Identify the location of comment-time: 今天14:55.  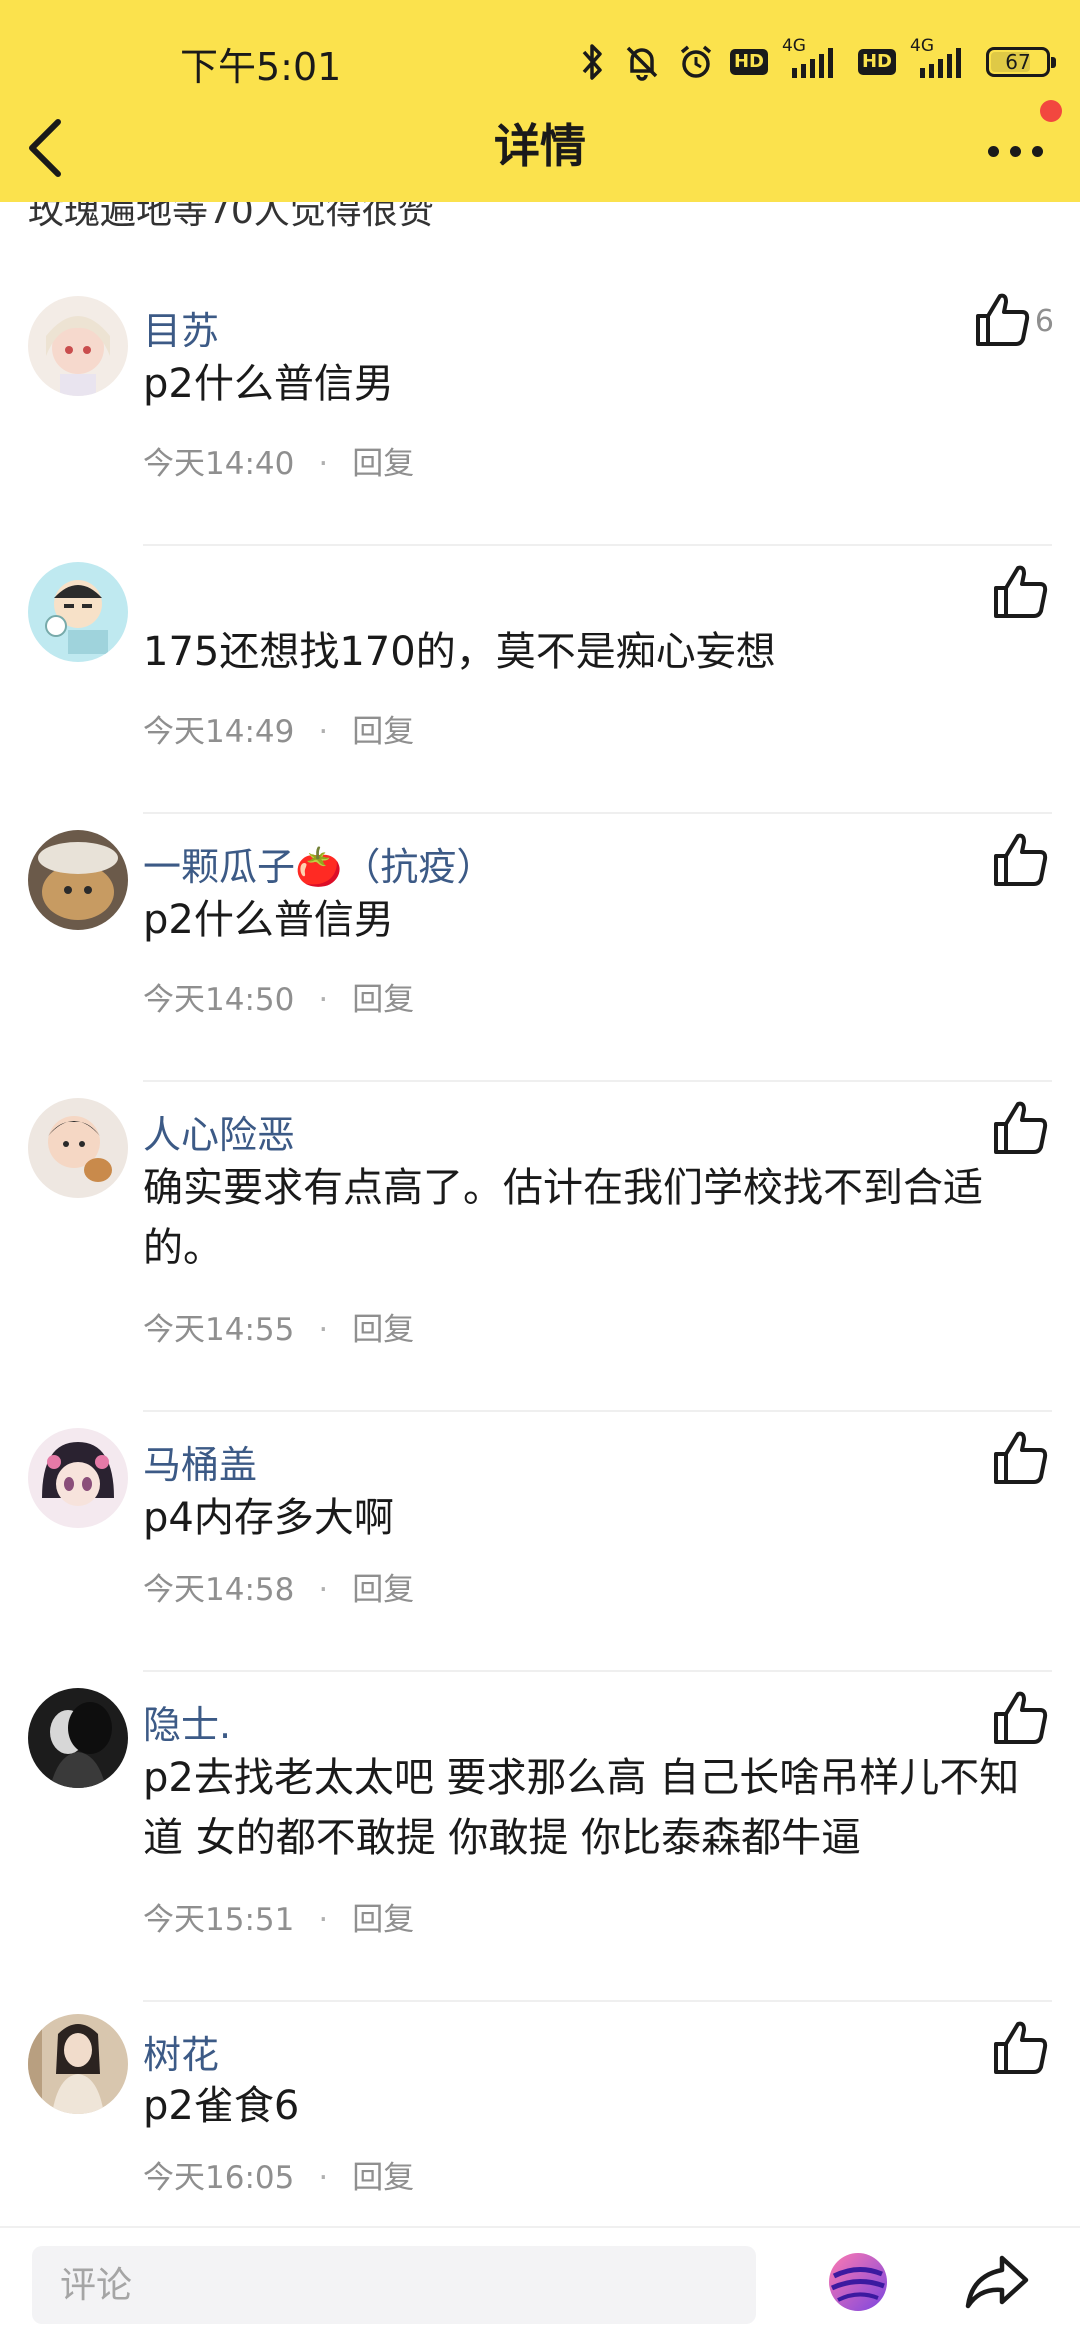
(219, 1330).